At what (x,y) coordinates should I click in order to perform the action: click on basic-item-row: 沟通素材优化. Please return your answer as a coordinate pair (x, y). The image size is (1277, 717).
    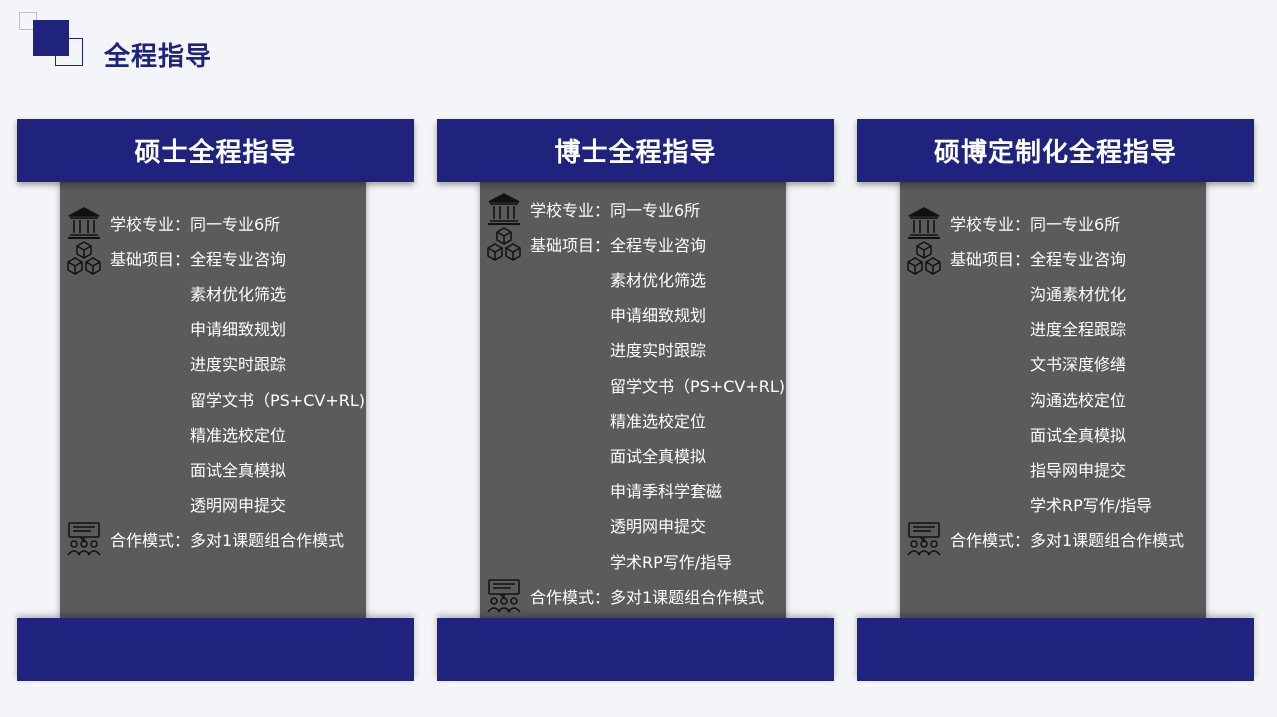
    Looking at the image, I should click on (1053, 292).